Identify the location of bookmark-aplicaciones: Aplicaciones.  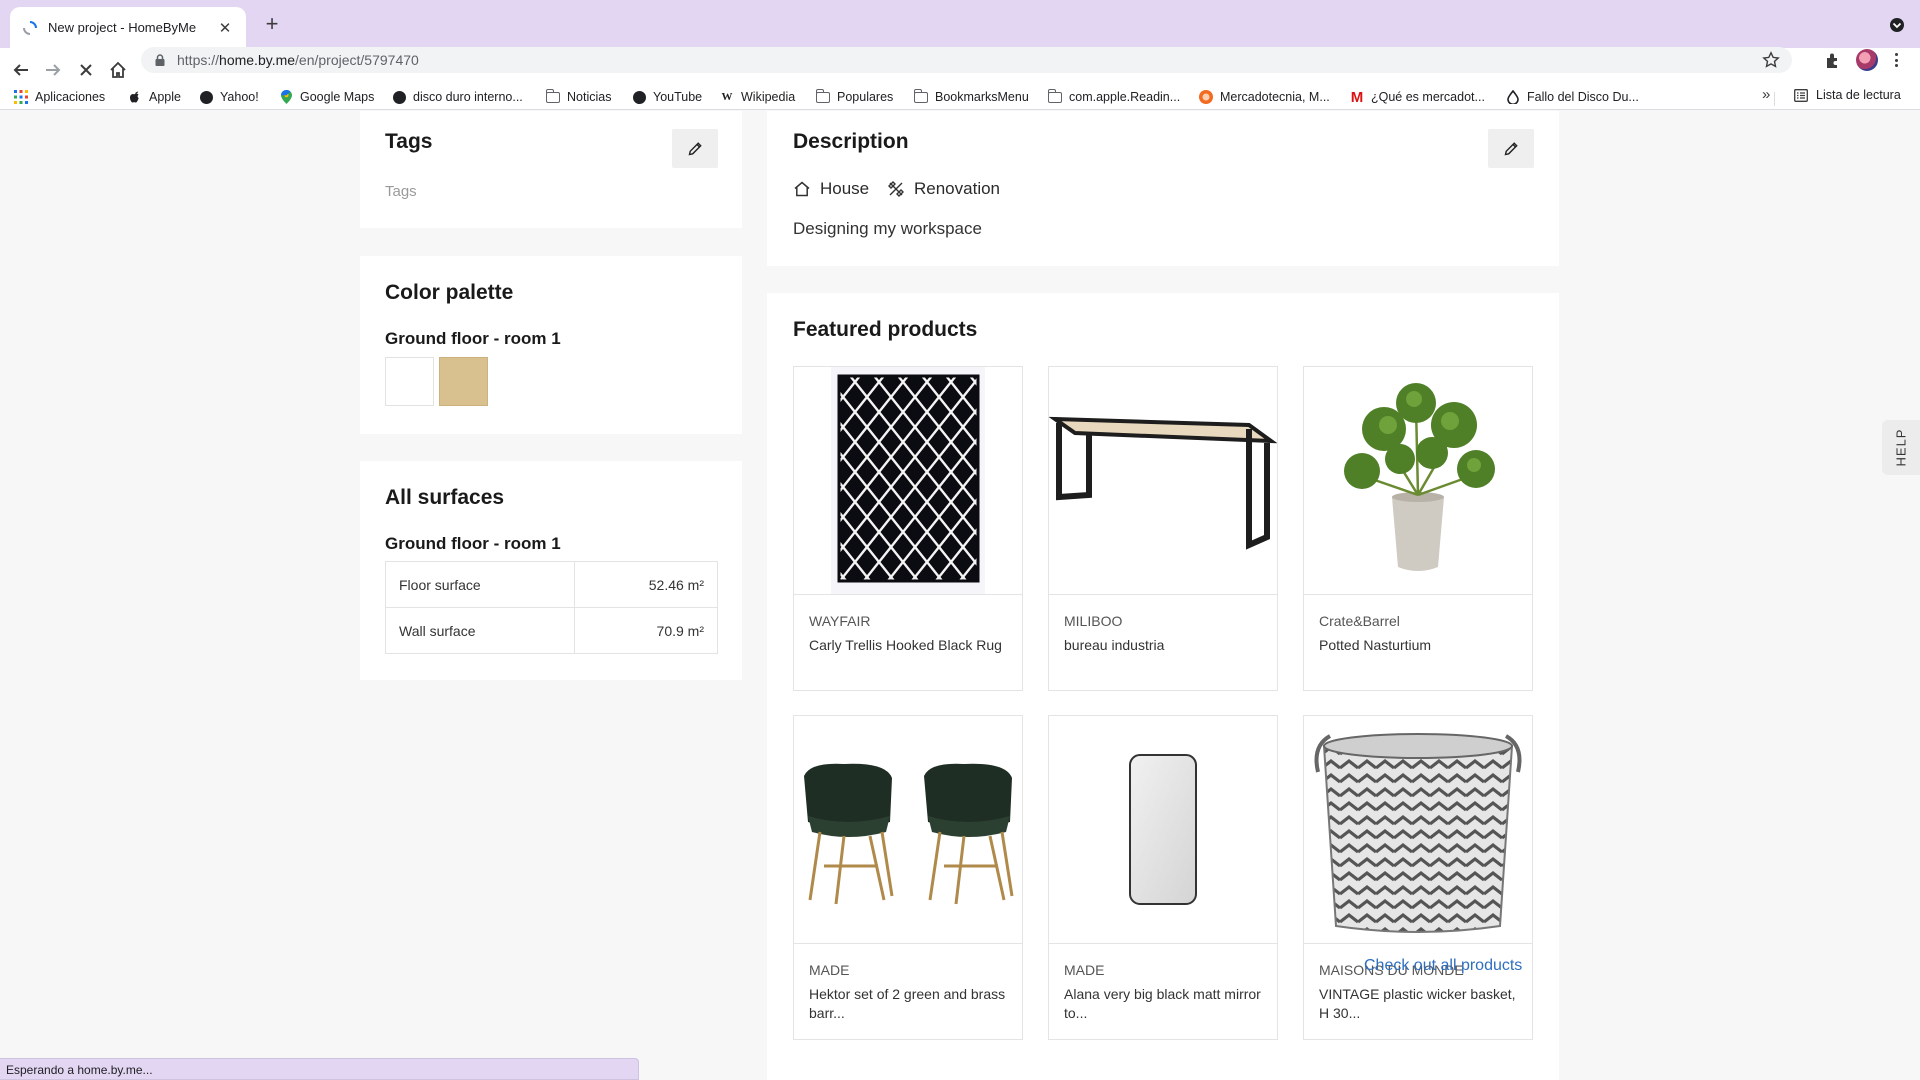
(59, 97).